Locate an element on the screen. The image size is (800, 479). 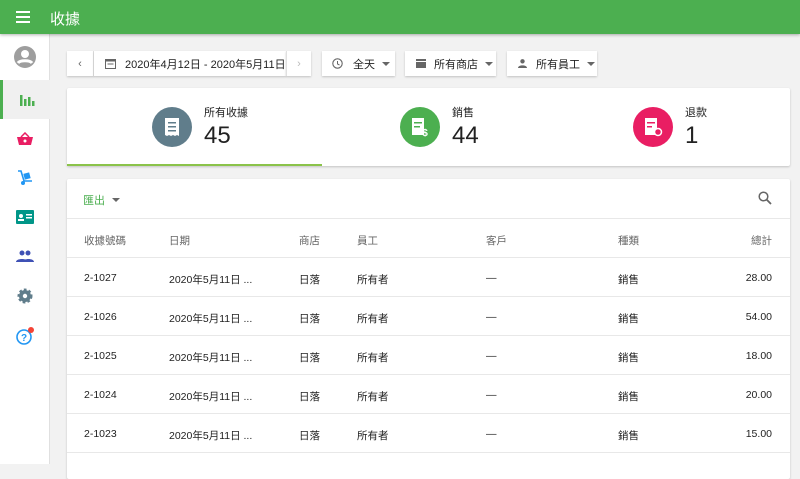
table-cell: 28.00 is located at coordinates (758, 278).